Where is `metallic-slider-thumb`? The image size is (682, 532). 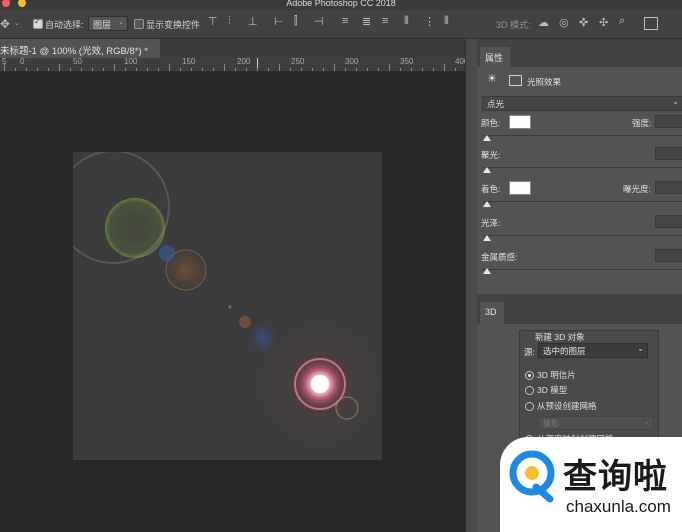 metallic-slider-thumb is located at coordinates (487, 271).